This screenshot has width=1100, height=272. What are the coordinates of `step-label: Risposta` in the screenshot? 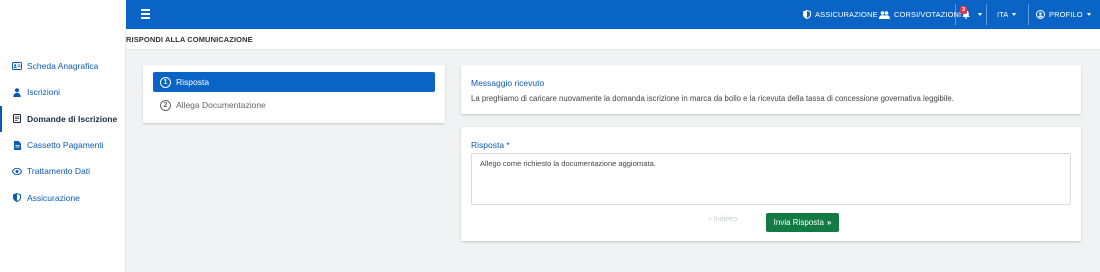 It's located at (193, 82).